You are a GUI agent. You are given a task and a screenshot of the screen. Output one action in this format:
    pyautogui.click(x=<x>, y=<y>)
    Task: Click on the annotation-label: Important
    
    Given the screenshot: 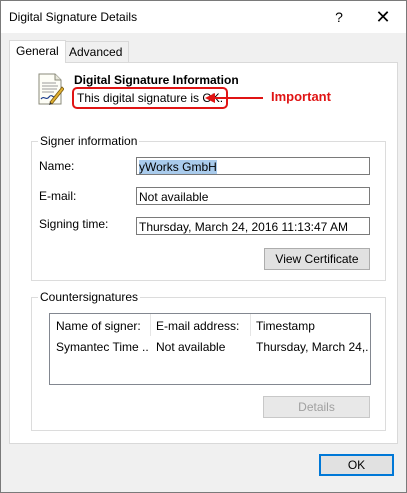 What is the action you would take?
    pyautogui.click(x=301, y=96)
    